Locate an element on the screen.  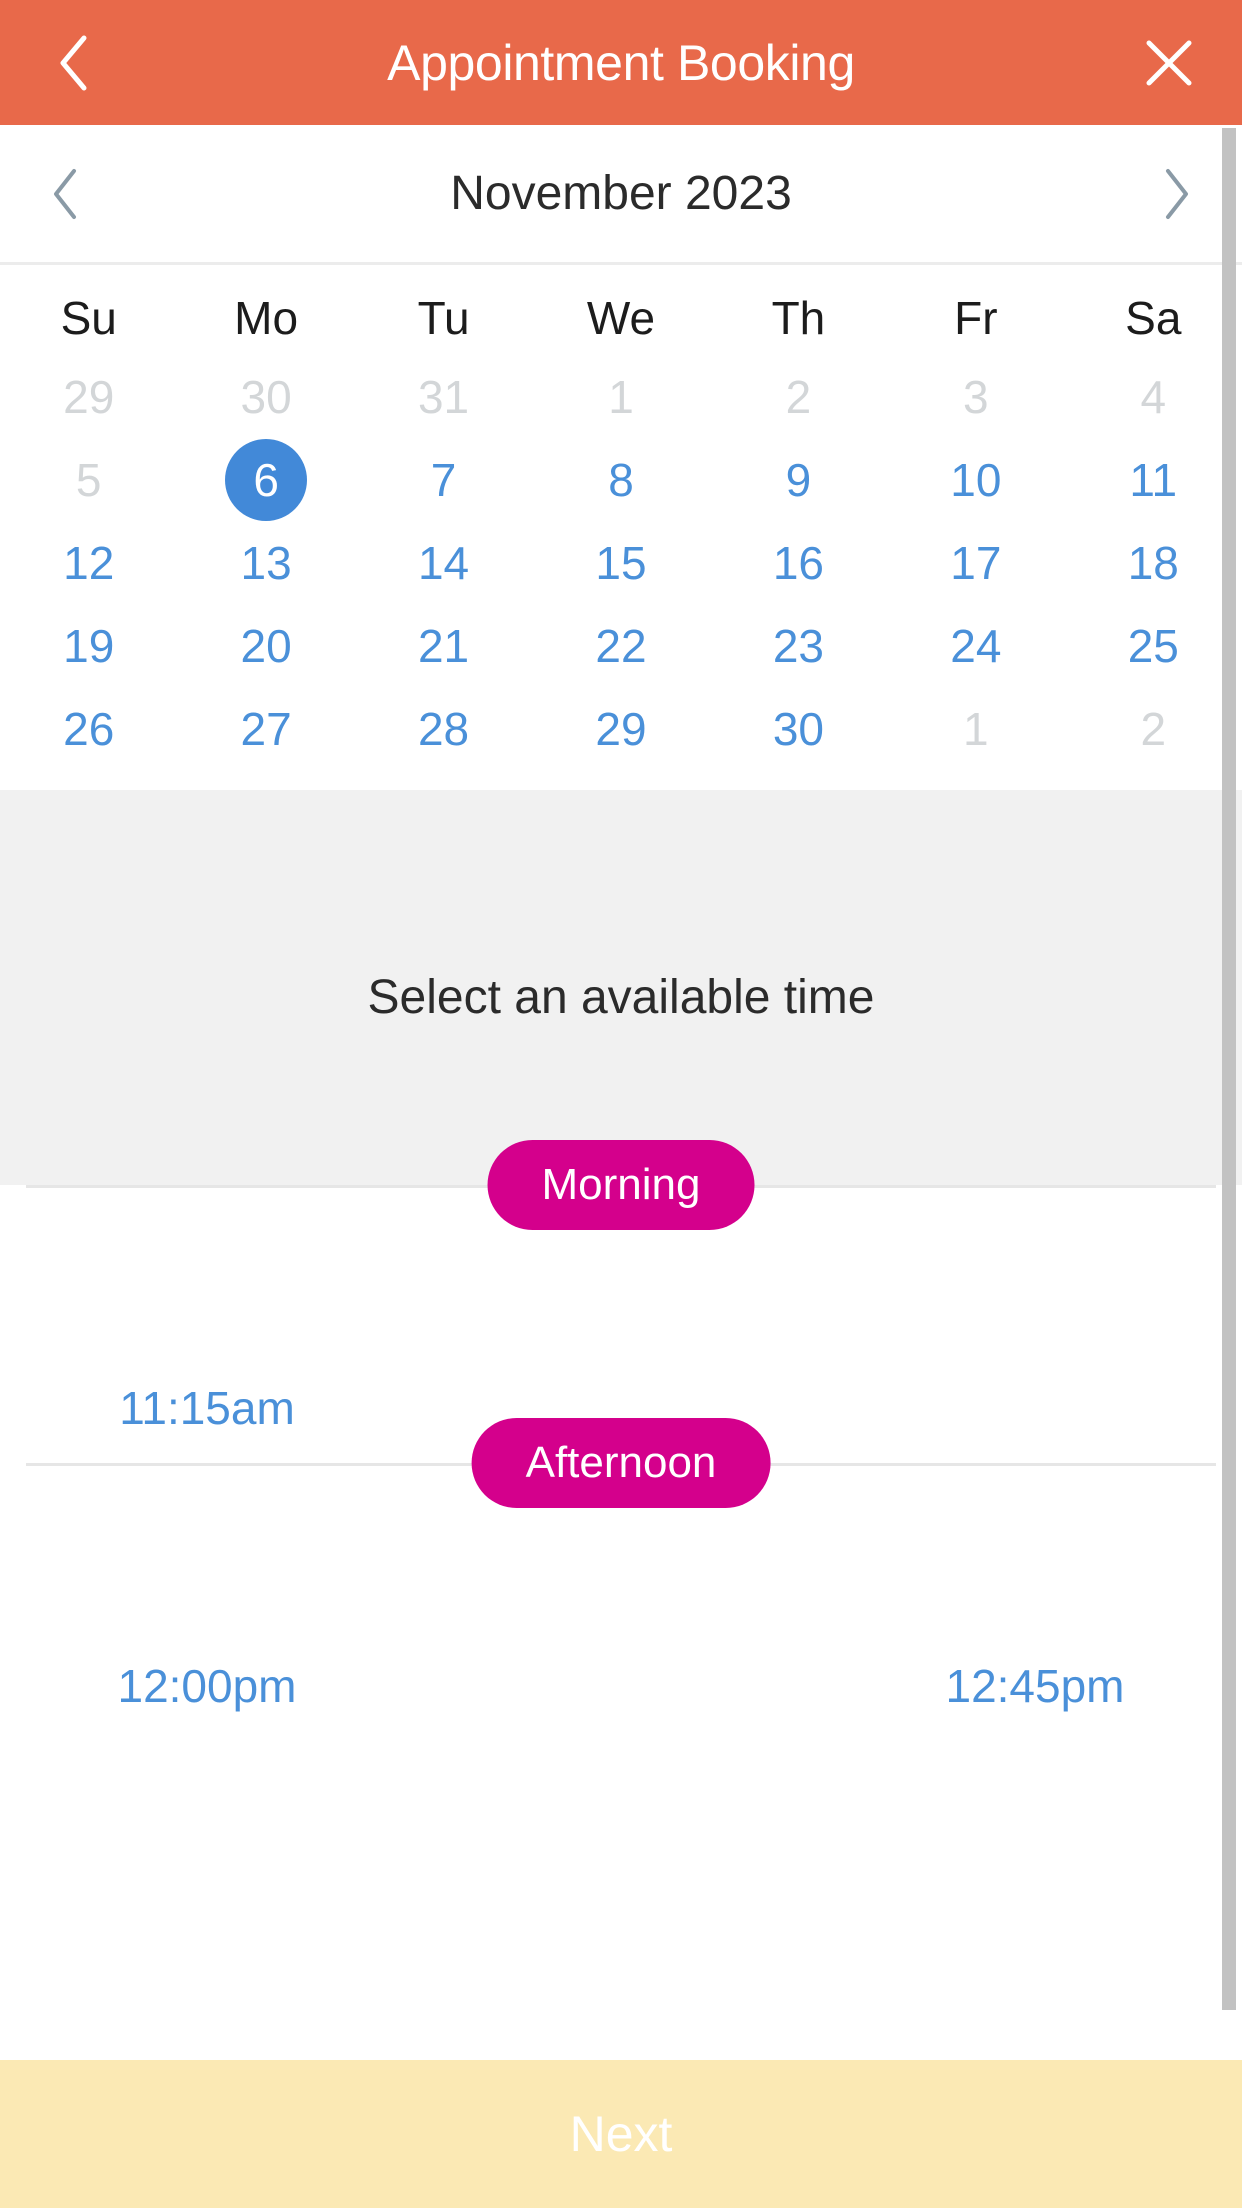
calendar-day: 9 is located at coordinates (798, 479).